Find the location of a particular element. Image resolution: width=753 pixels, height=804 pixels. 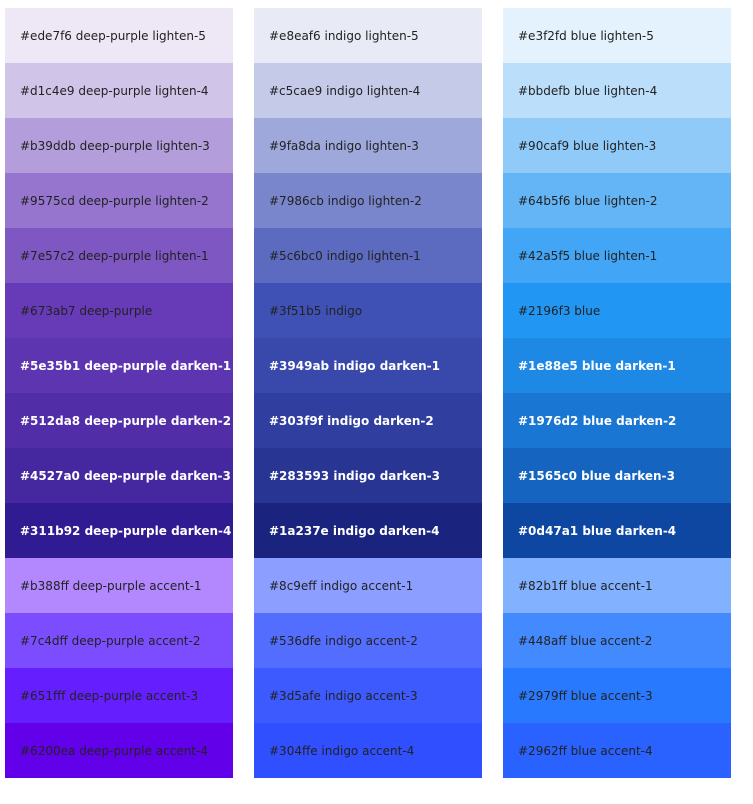

color-swatch: #4527a0 deep-purple darken-3 is located at coordinates (119, 475).